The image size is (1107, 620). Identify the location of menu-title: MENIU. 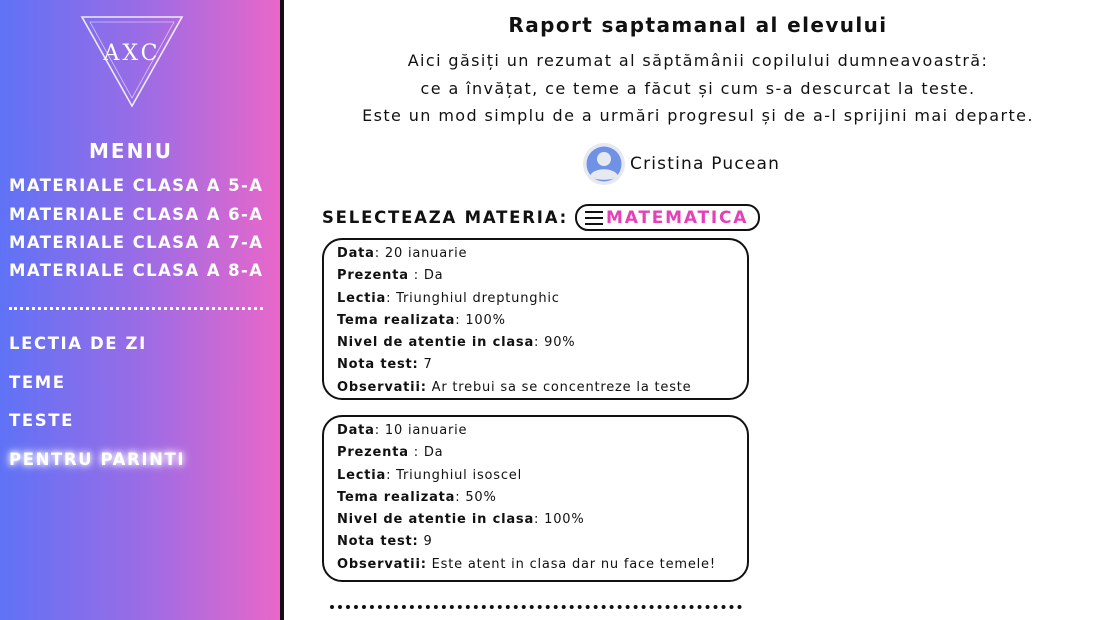
(131, 151).